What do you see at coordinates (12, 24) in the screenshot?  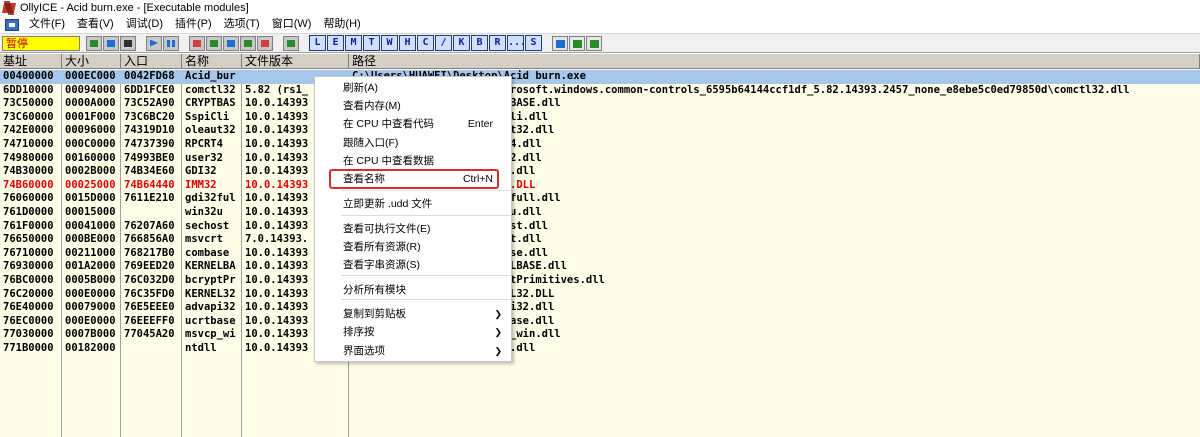 I see `module-window-icon` at bounding box center [12, 24].